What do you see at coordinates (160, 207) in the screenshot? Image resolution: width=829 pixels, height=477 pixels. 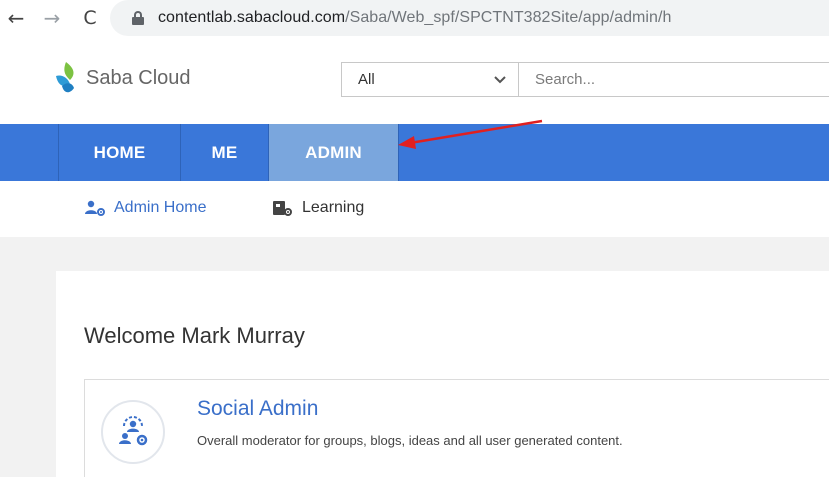 I see `sub-nav-admin-home-label: Admin Home` at bounding box center [160, 207].